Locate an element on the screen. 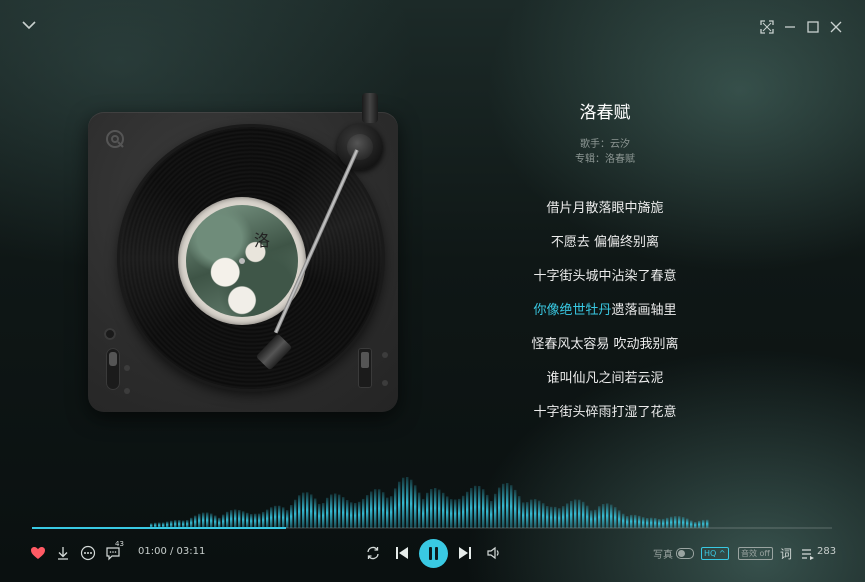  play-pause-button is located at coordinates (433, 553).